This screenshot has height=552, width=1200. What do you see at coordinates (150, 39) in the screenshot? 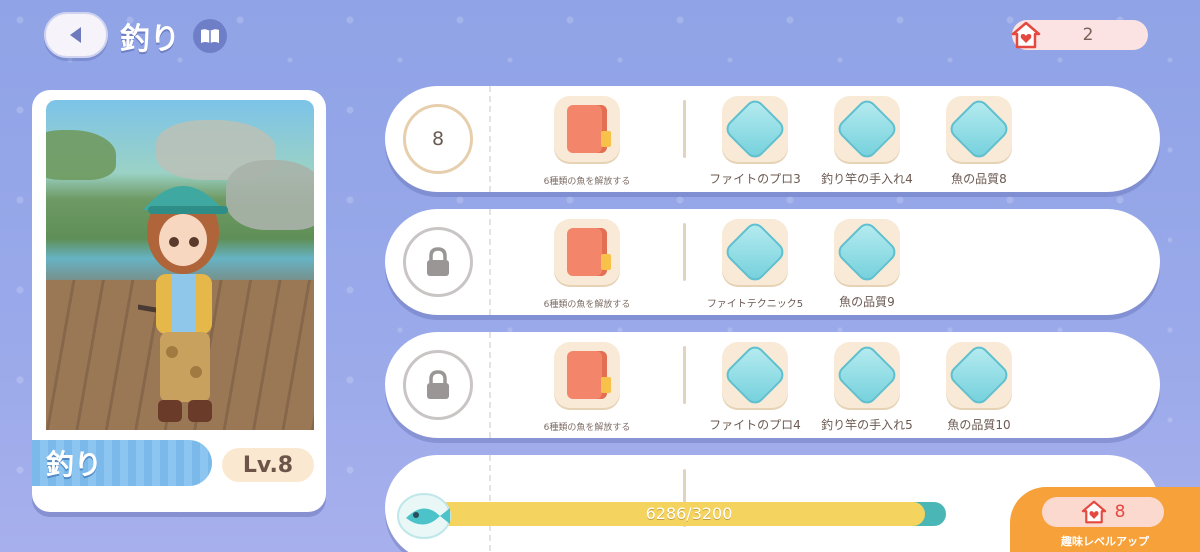
I see `page-title: 釣り` at bounding box center [150, 39].